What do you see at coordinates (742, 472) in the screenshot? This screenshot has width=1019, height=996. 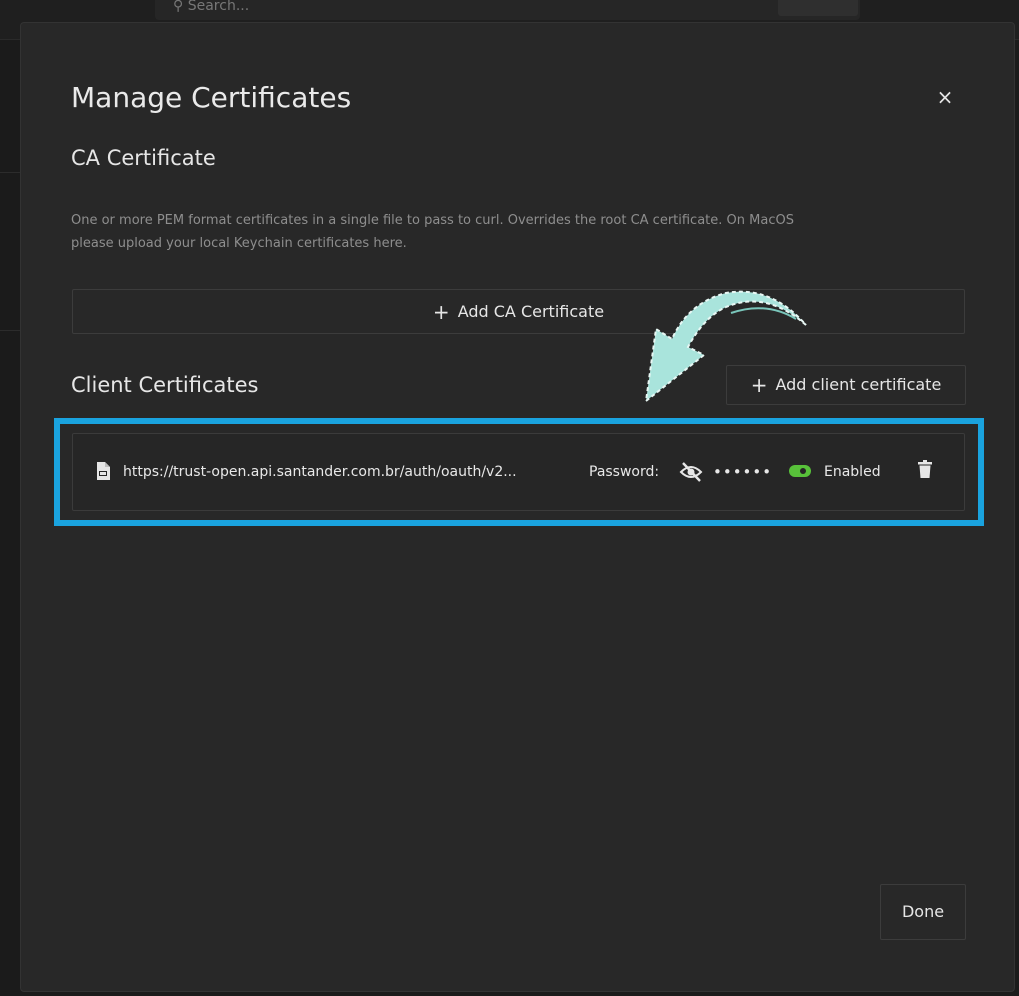 I see `password-value: ••••••` at bounding box center [742, 472].